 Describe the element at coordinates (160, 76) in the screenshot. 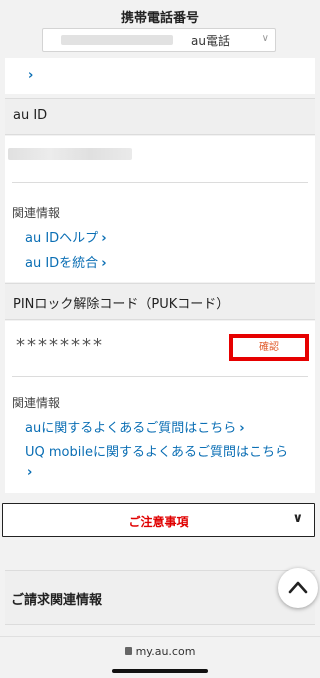

I see `previous-section-card: ›` at that location.